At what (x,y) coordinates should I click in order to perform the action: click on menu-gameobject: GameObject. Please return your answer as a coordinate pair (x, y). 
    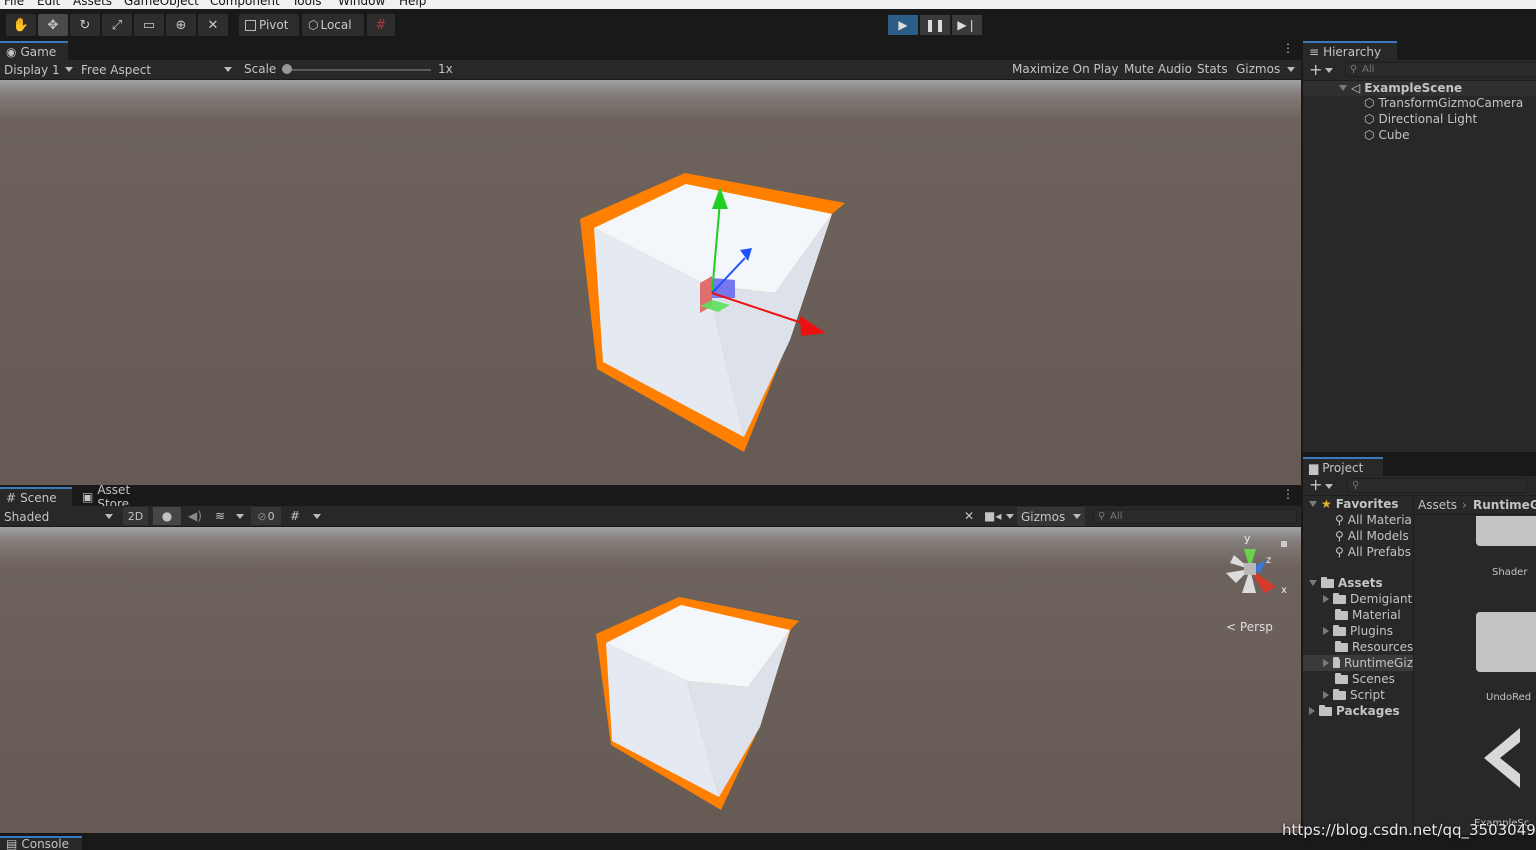
    Looking at the image, I should click on (161, 4).